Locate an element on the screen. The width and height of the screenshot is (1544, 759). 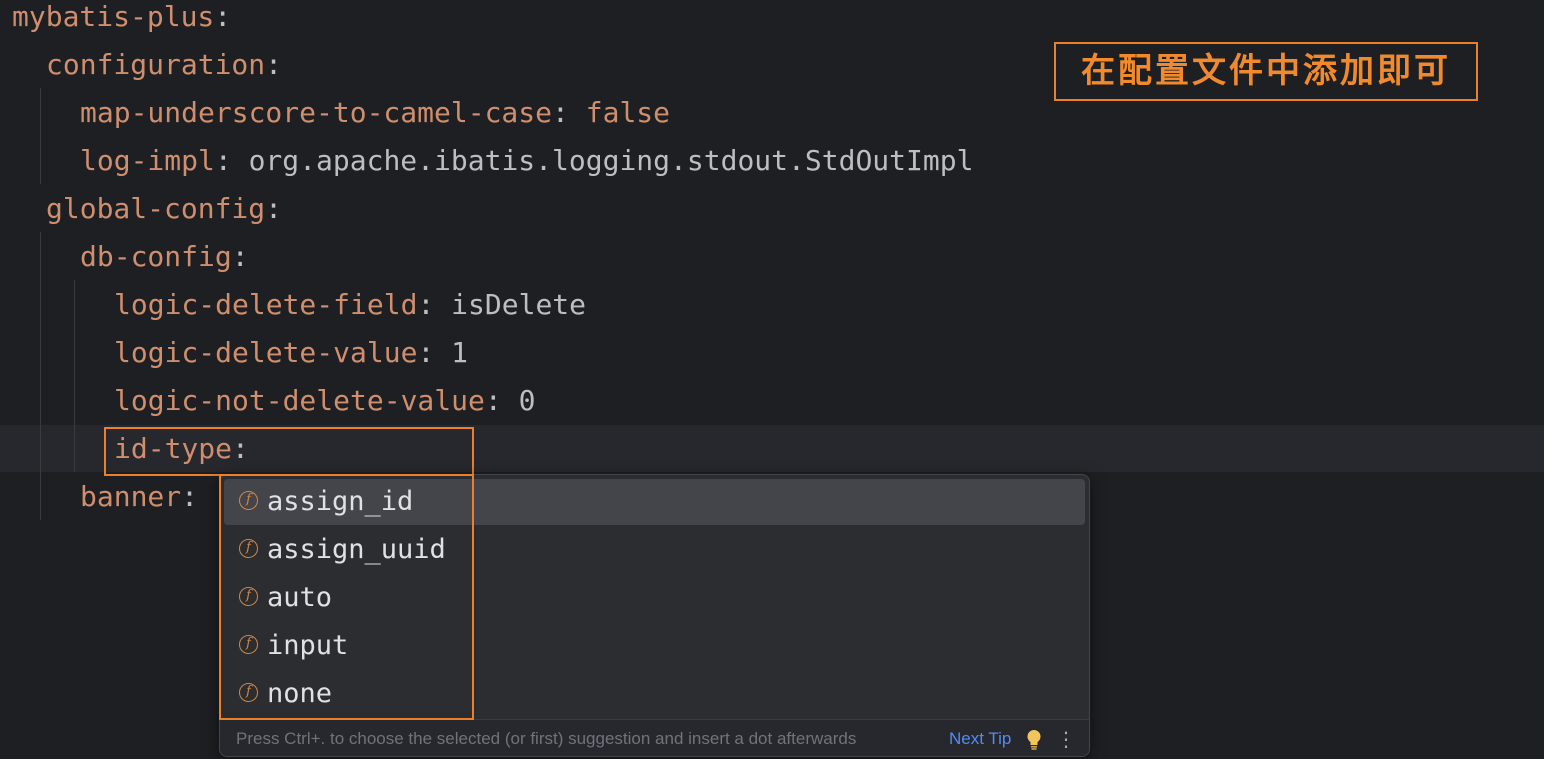
yaml-key: banner is located at coordinates (131, 496).